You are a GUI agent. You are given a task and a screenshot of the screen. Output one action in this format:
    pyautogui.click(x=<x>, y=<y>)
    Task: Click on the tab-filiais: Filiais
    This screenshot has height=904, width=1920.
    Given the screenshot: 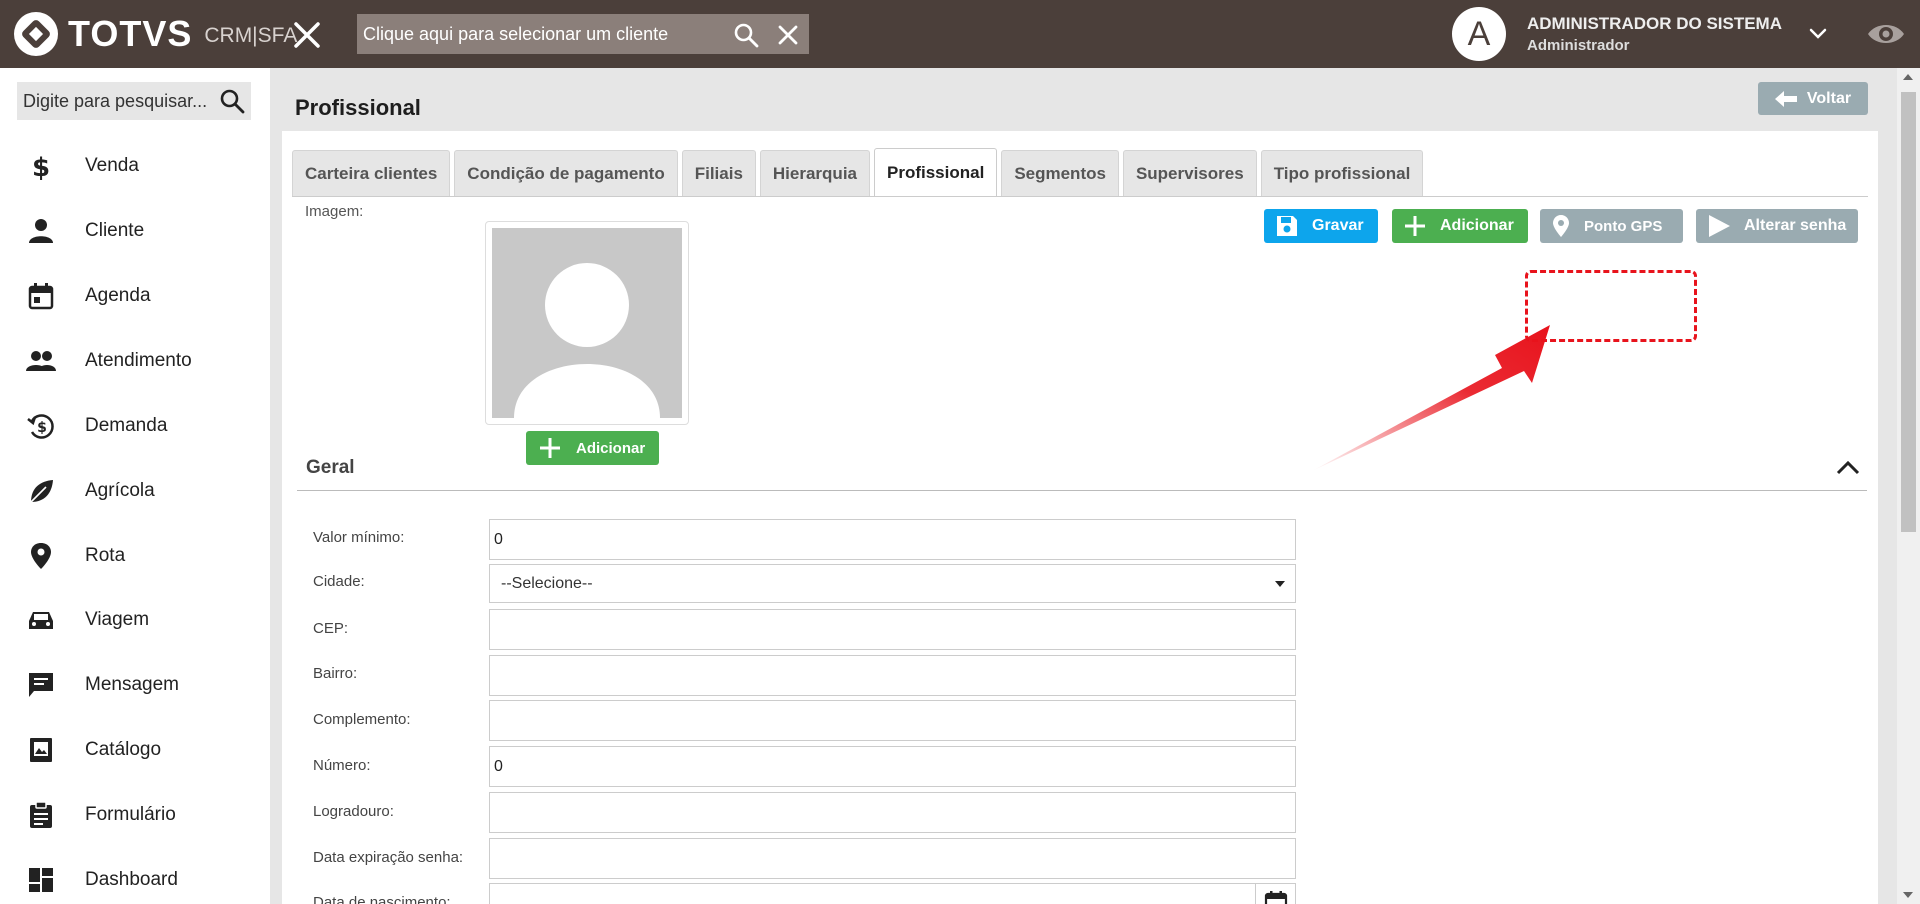 What is the action you would take?
    pyautogui.click(x=718, y=173)
    